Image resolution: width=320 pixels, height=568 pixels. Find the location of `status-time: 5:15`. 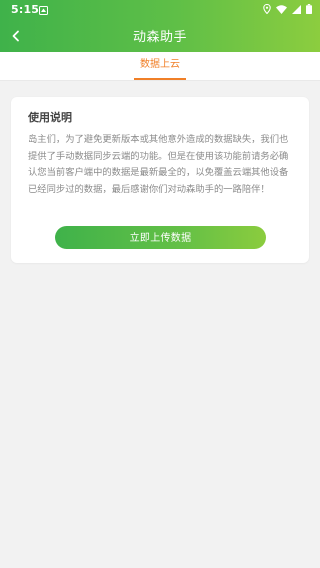

status-time: 5:15 is located at coordinates (25, 9).